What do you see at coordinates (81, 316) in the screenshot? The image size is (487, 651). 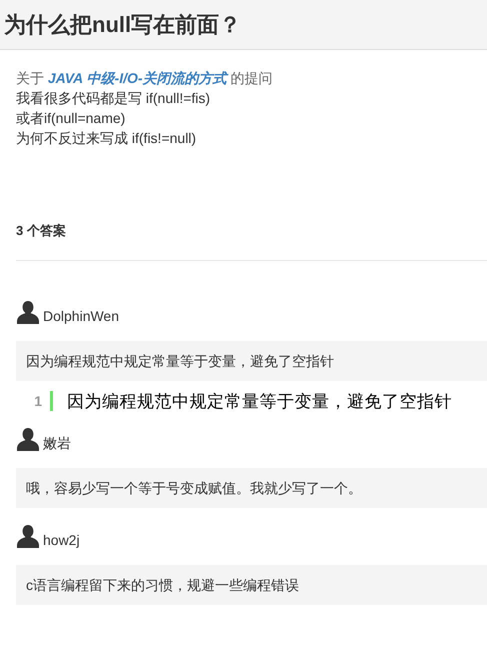 I see `user-name: DolphinWen` at bounding box center [81, 316].